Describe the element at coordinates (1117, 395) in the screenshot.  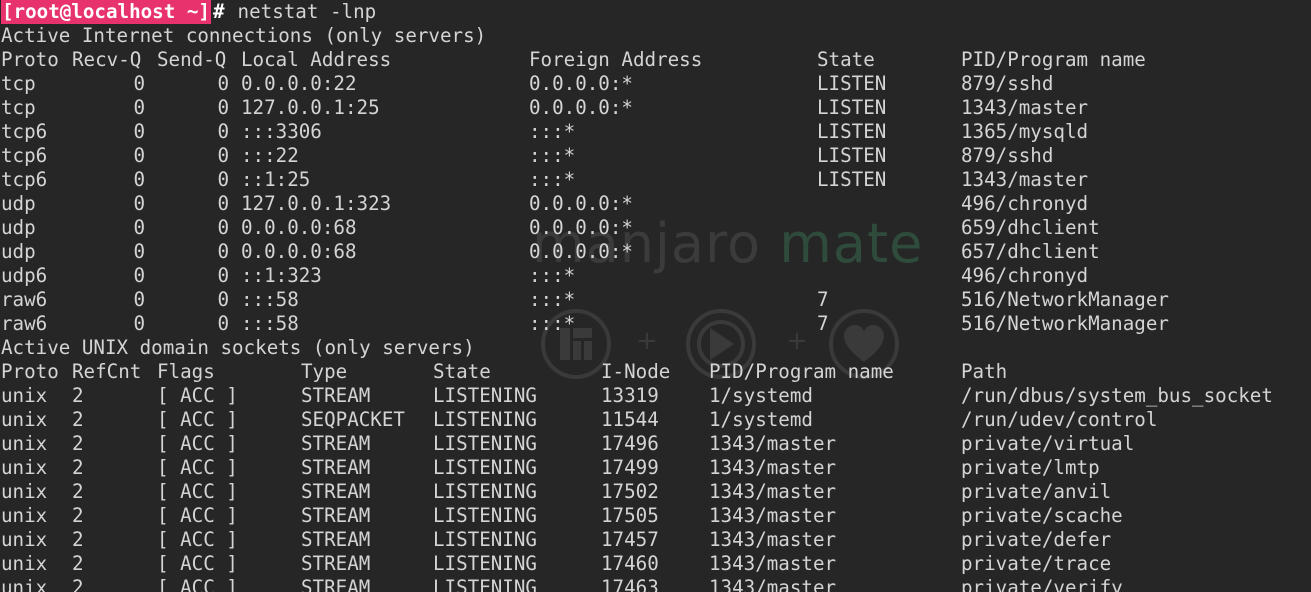
I see `unix-cell-path: /run/dbus/system_bus_socket` at that location.